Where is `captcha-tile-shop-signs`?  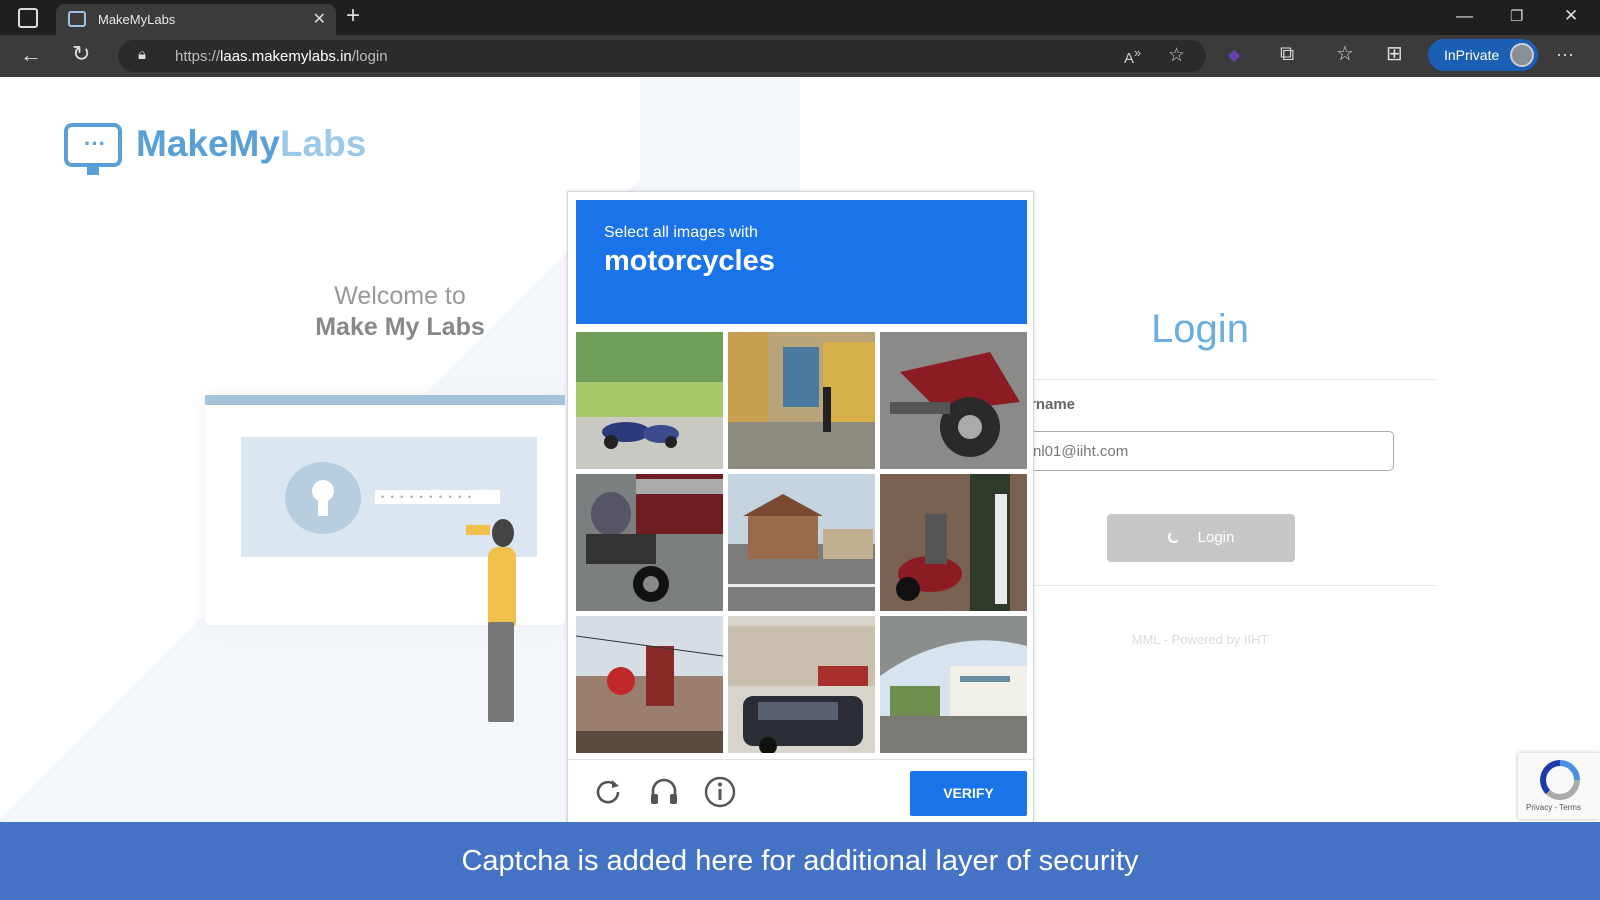 captcha-tile-shop-signs is located at coordinates (649, 684).